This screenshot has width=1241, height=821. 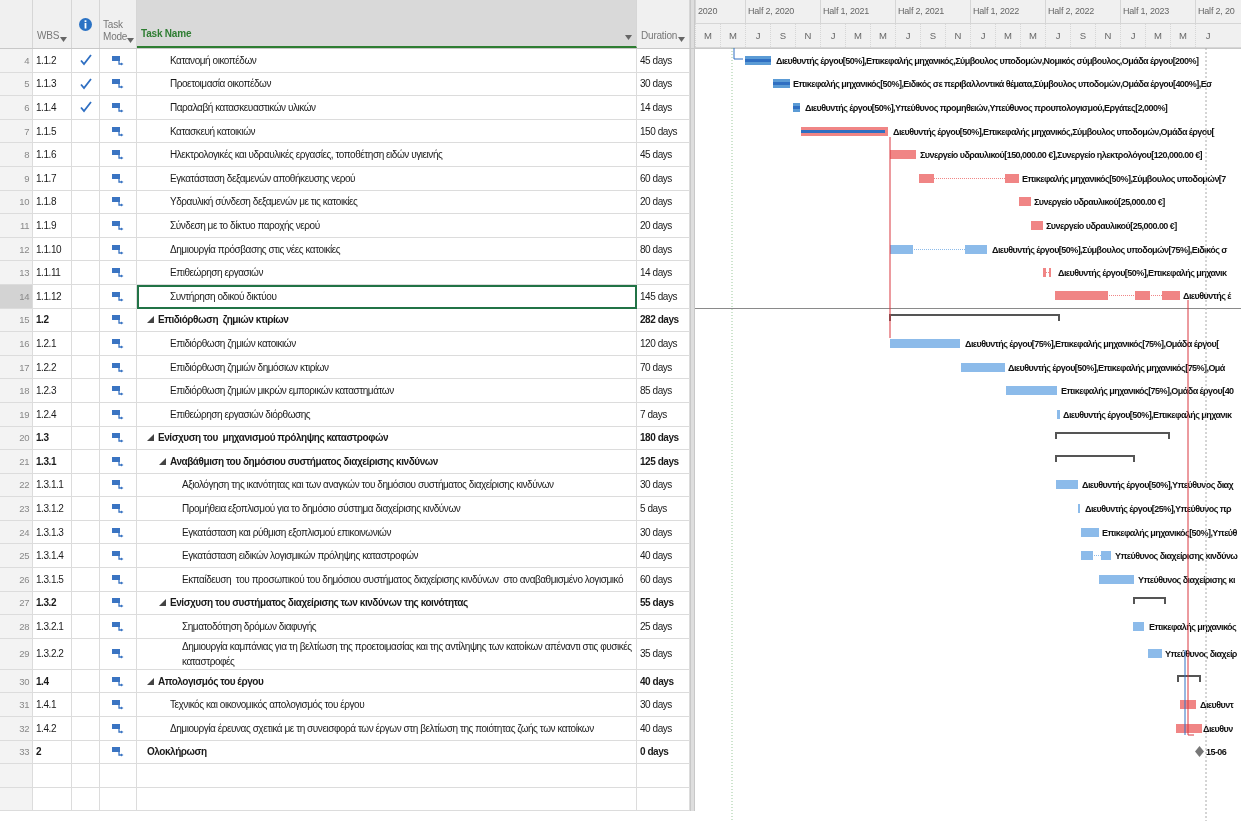 What do you see at coordinates (1082, 35) in the screenshot?
I see `timescale-label: S` at bounding box center [1082, 35].